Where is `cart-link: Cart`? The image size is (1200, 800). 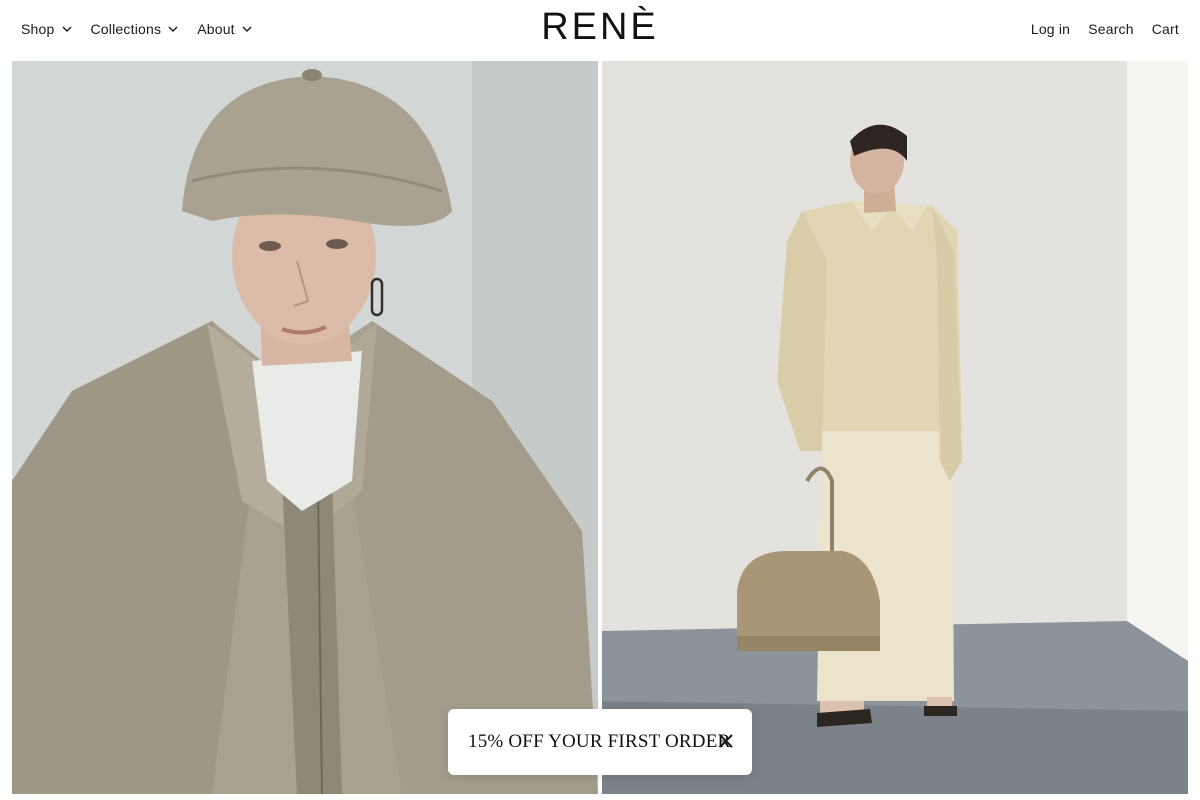
cart-link: Cart is located at coordinates (1165, 29).